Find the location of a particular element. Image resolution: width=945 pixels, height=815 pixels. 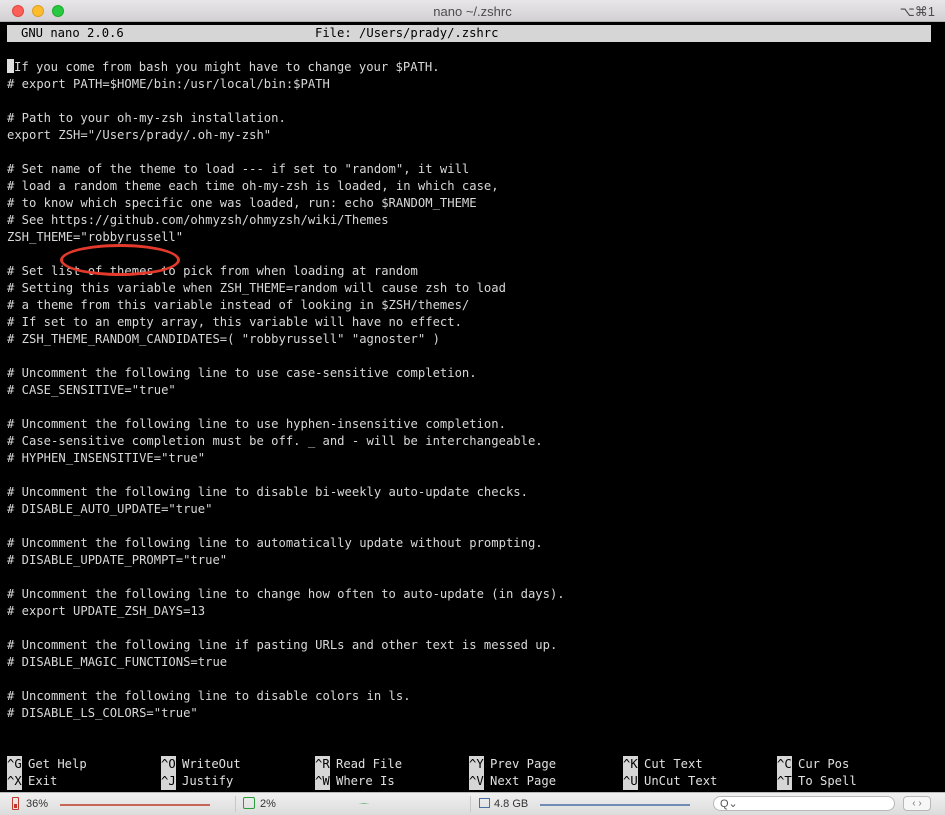

editor-line: # CASE_SENSITIVE="true" is located at coordinates (91, 390).